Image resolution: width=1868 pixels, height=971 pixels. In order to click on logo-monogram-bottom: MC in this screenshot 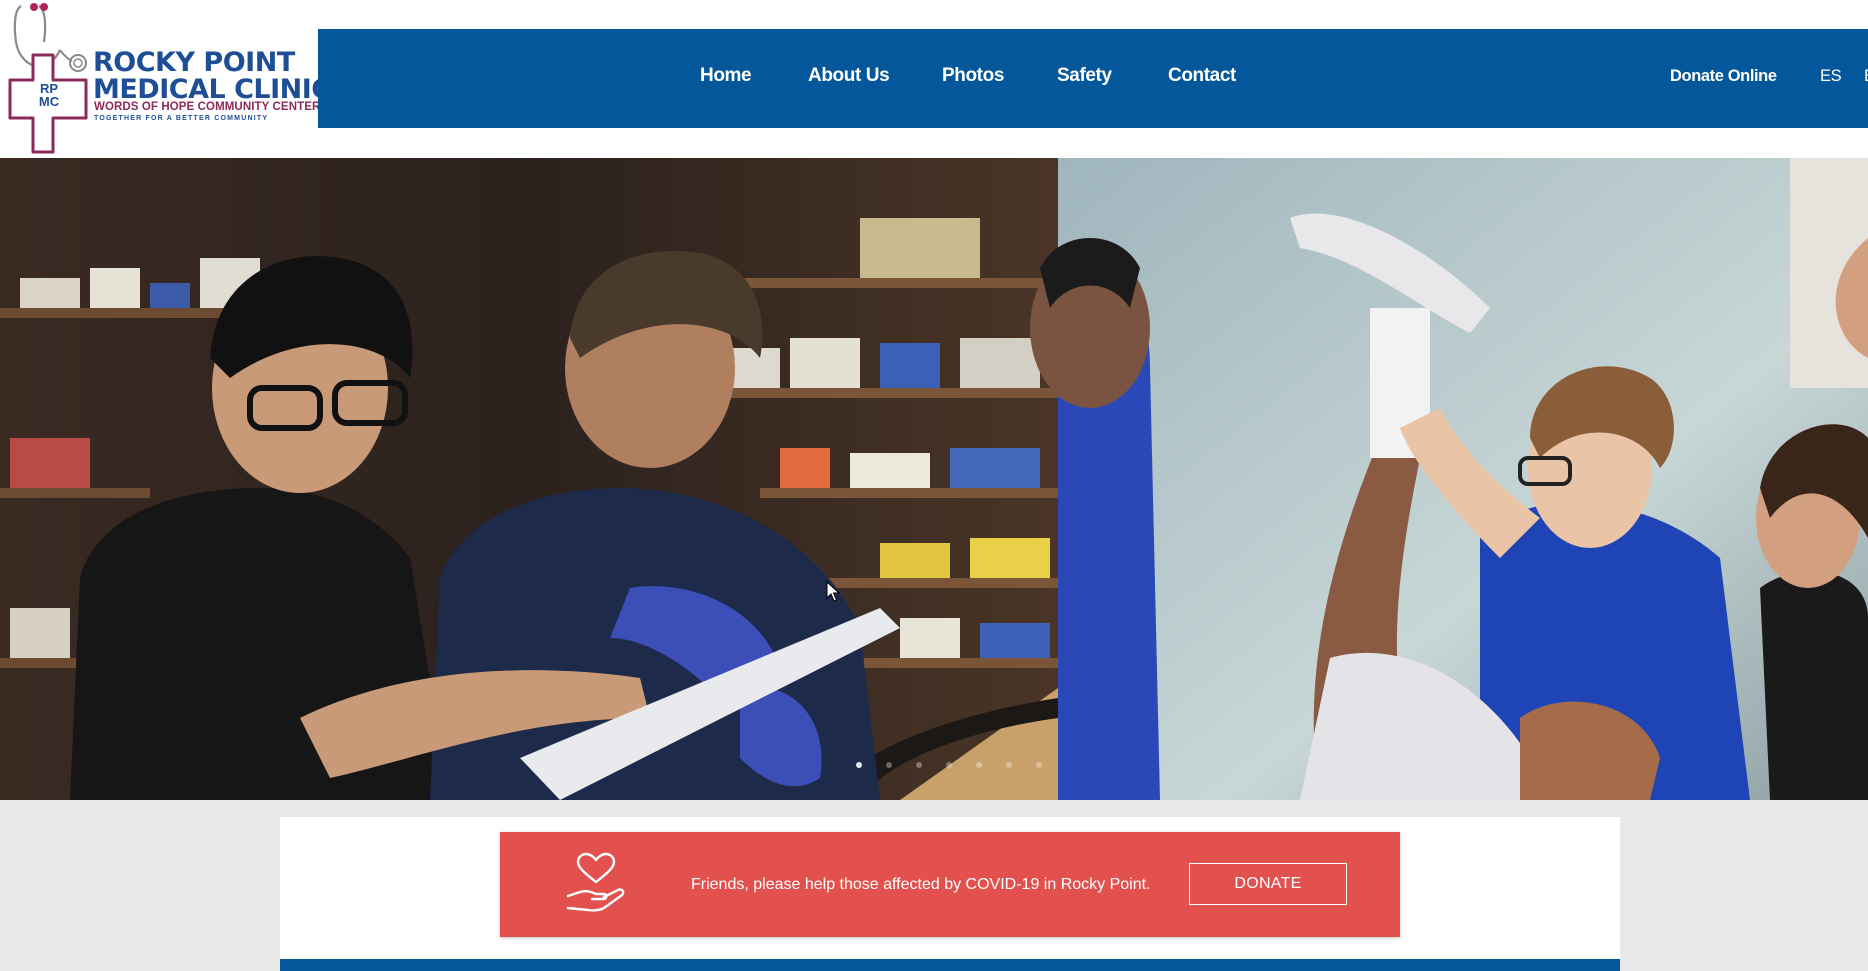, I will do `click(49, 101)`.